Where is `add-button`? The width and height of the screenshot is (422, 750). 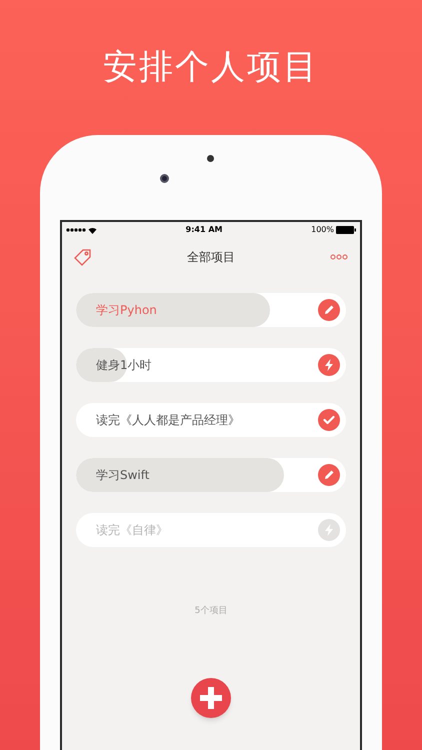 add-button is located at coordinates (211, 698).